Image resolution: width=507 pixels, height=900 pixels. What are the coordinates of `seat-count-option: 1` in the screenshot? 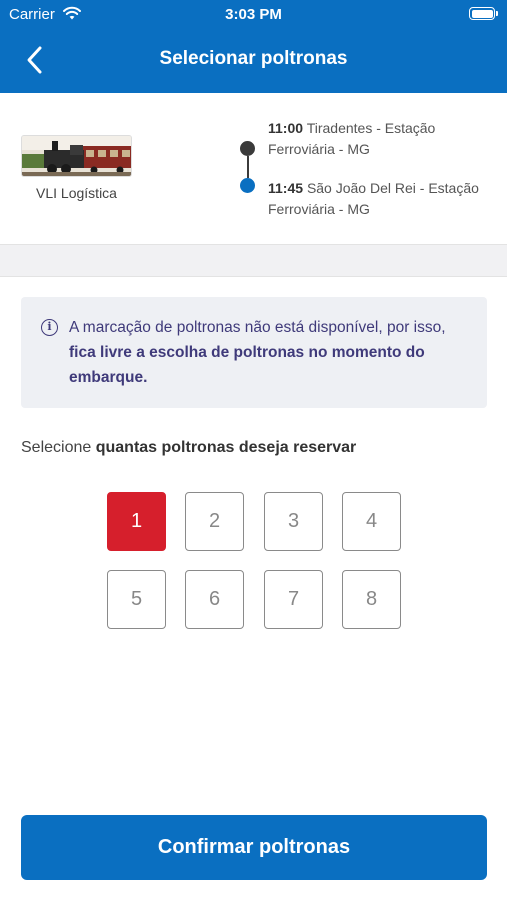 It's located at (136, 521).